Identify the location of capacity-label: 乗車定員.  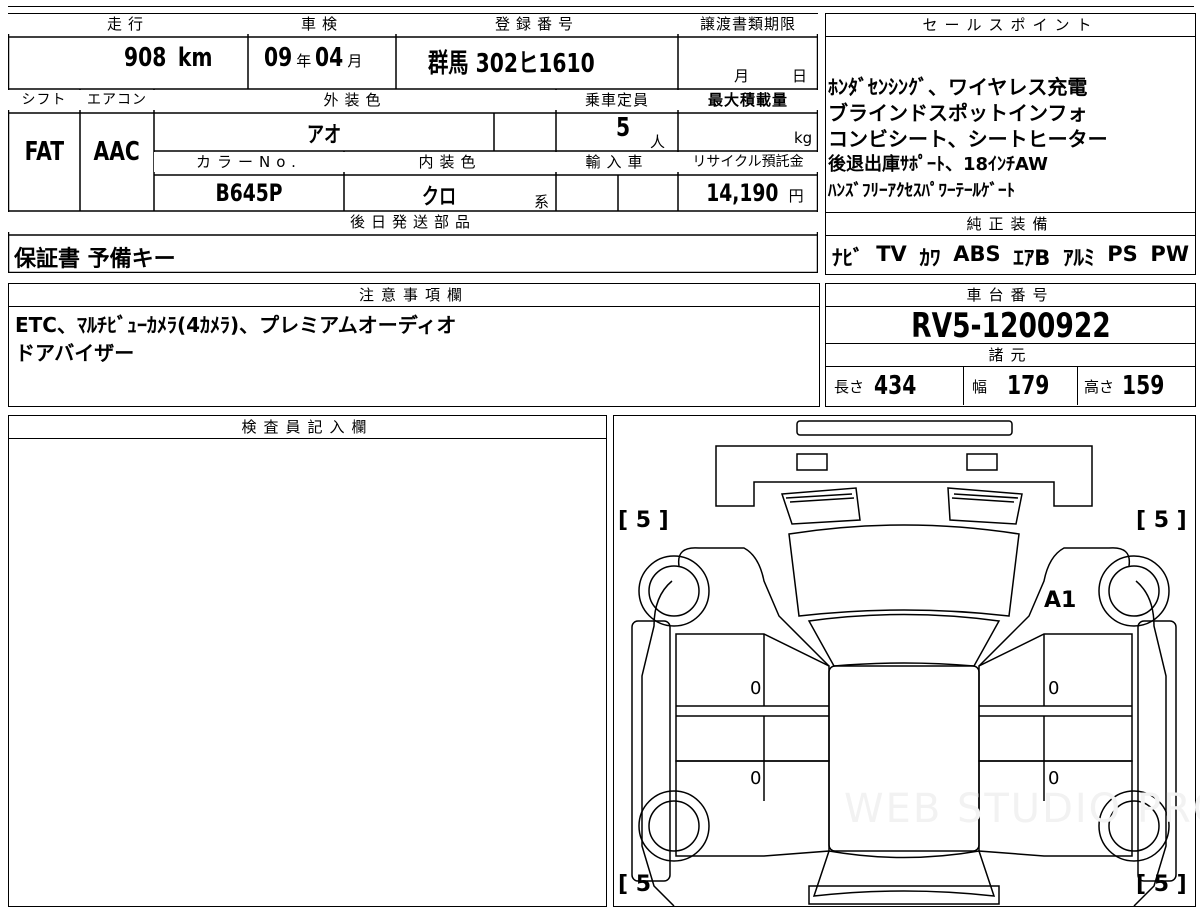
(617, 100).